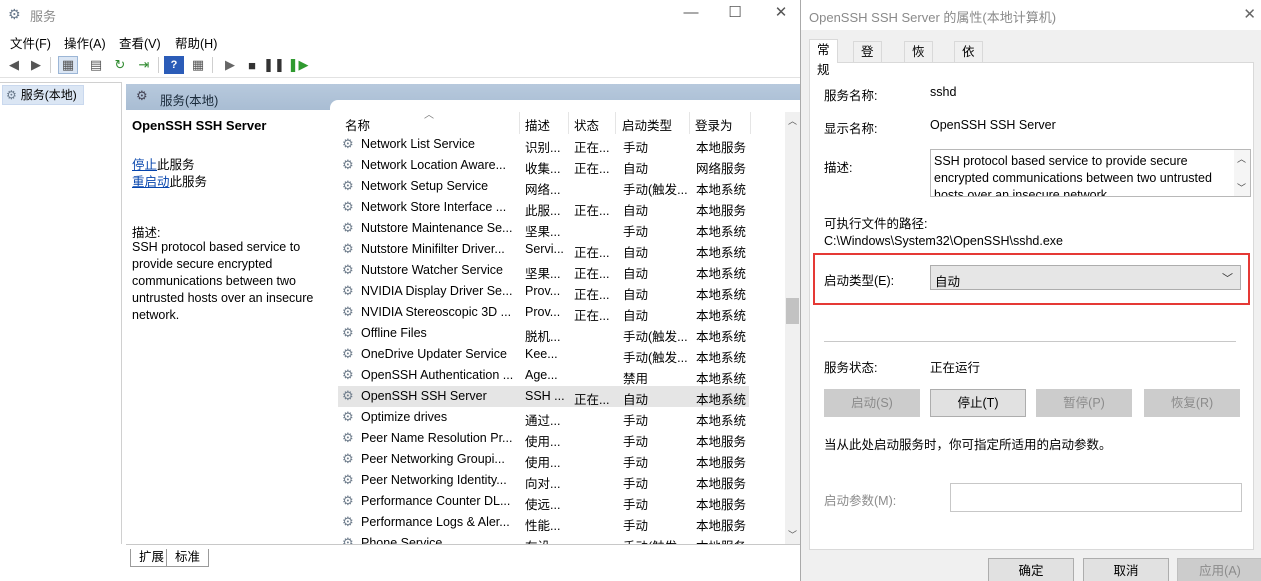 The height and width of the screenshot is (581, 1261). What do you see at coordinates (1227, 279) in the screenshot?
I see `chevron-down-icon: ﹀` at bounding box center [1227, 279].